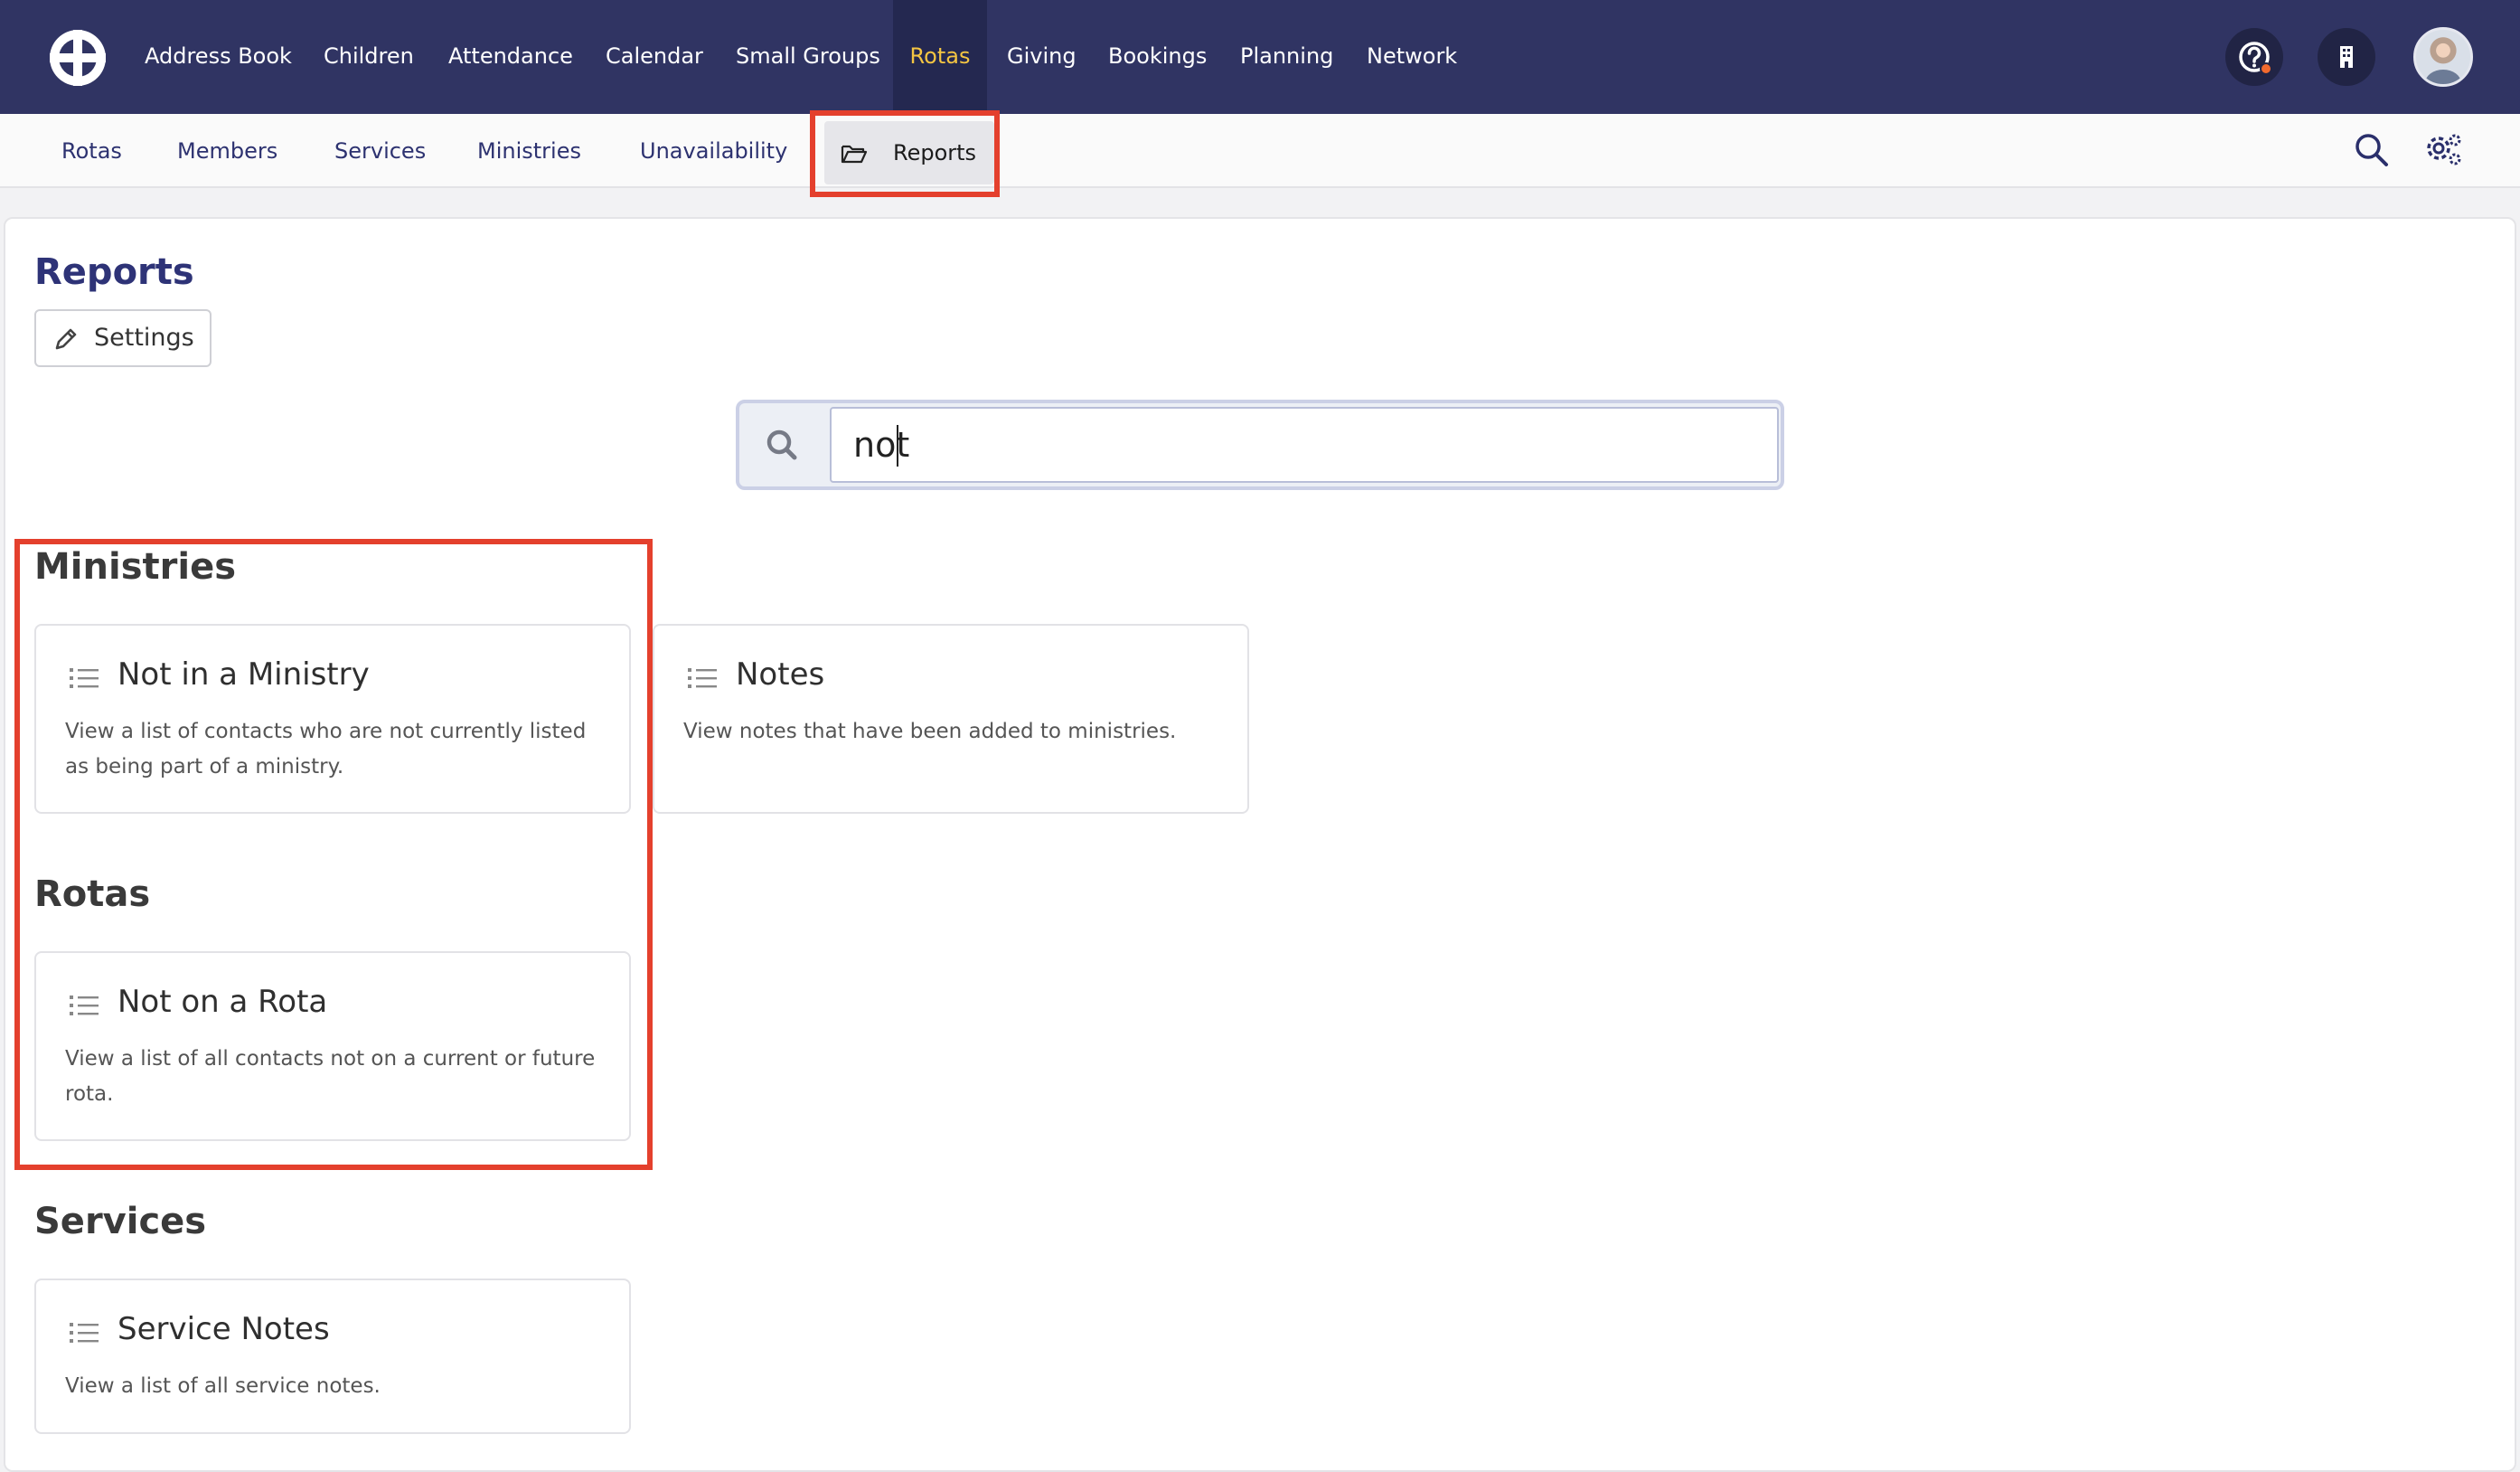 The image size is (2520, 1472). What do you see at coordinates (808, 57) in the screenshot?
I see `nav-small-groups: Small Groups` at bounding box center [808, 57].